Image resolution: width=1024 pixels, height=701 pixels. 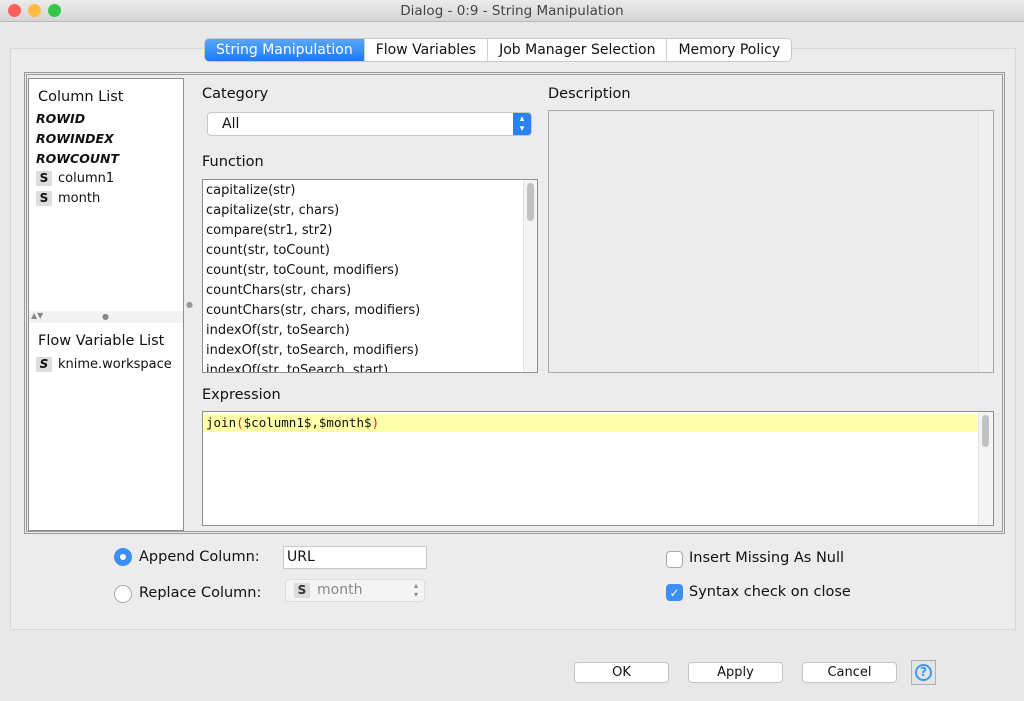 I want to click on append-column-label: Append Column:, so click(x=199, y=557).